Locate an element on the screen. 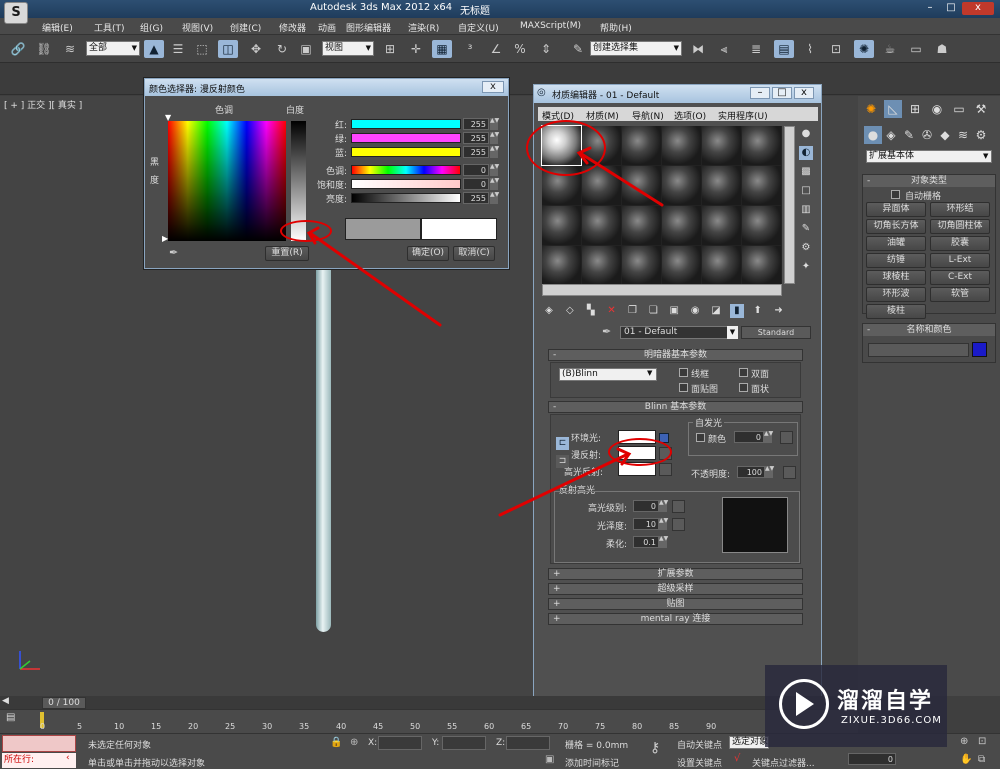  watermark-logo-icon is located at coordinates (804, 704).